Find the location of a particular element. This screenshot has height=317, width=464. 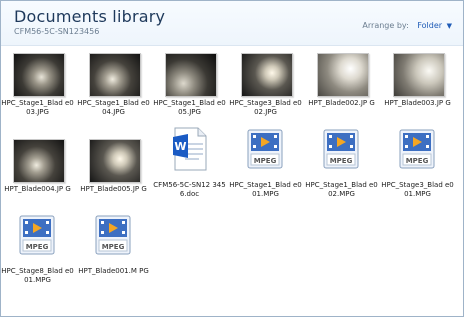

file-item: MPEG HPC_Stage3_Blad e001.MPG is located at coordinates (417, 168).